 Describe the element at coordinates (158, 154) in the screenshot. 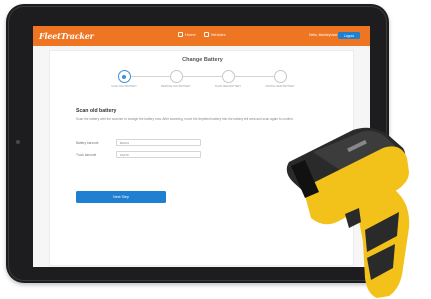

I see `truck-barcode-input: FA079` at that location.